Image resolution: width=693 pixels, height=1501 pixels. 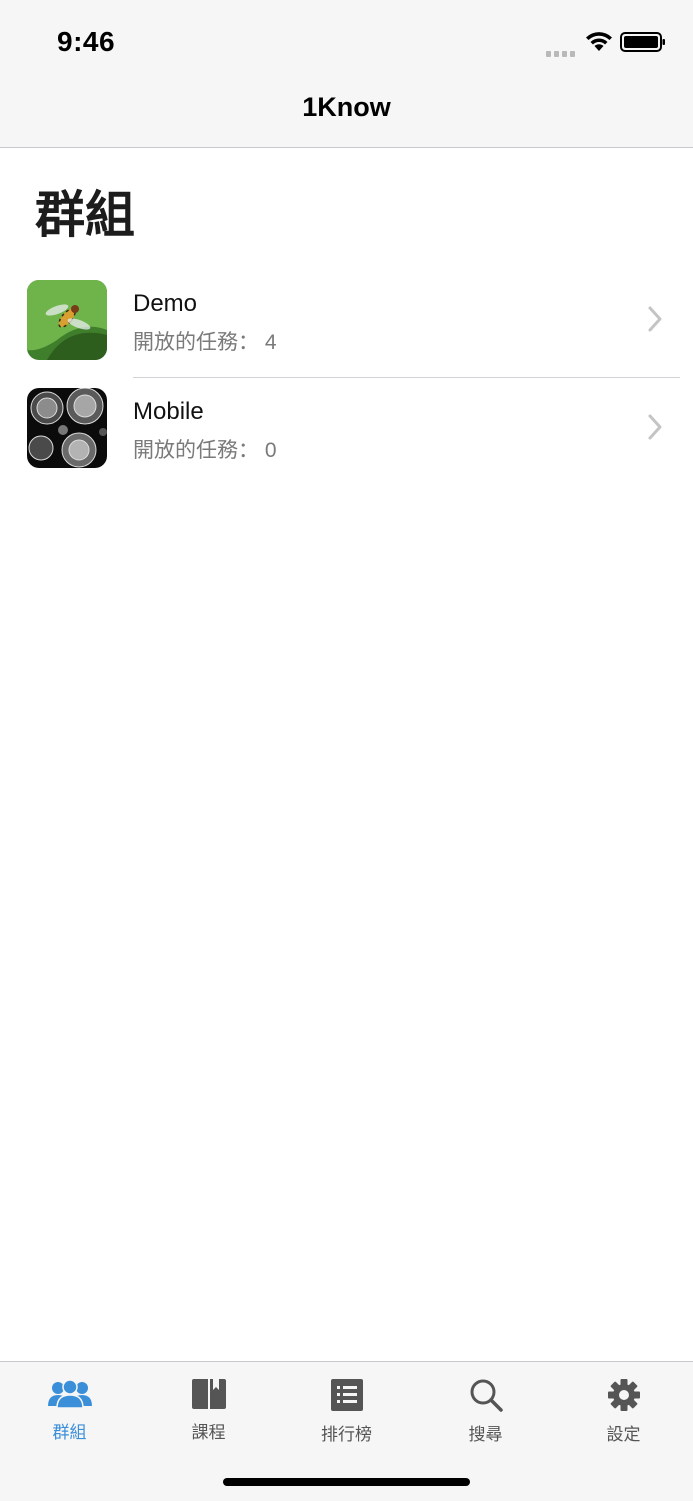 I want to click on wifi-icon, so click(x=599, y=41).